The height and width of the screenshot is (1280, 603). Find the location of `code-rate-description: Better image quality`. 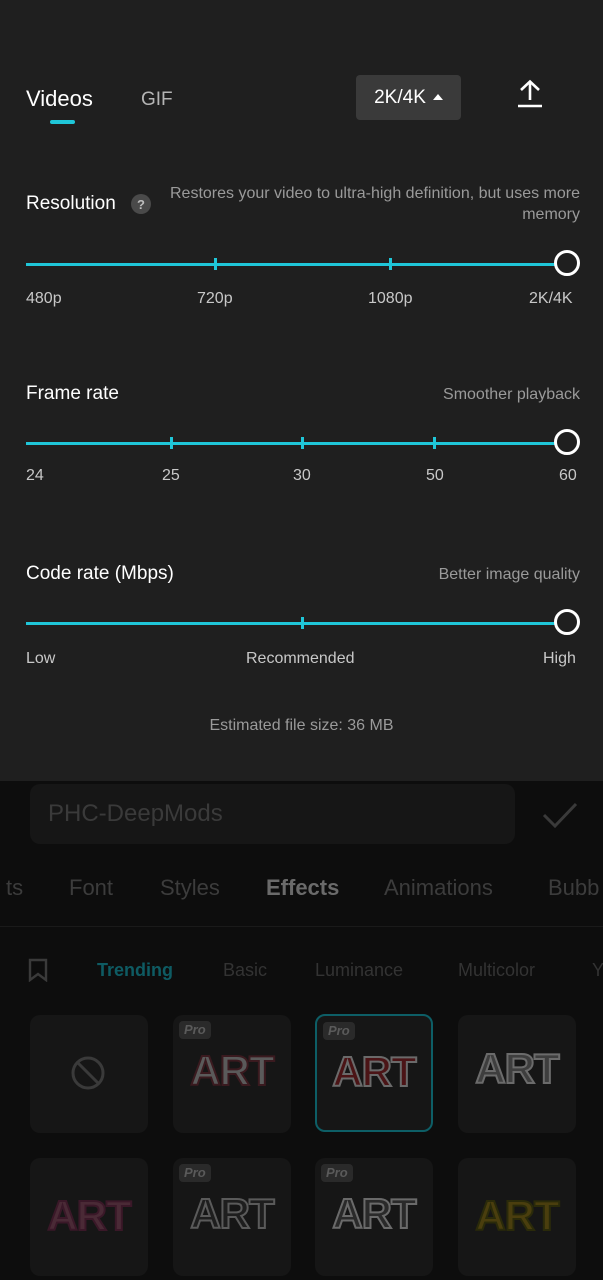

code-rate-description: Better image quality is located at coordinates (509, 574).